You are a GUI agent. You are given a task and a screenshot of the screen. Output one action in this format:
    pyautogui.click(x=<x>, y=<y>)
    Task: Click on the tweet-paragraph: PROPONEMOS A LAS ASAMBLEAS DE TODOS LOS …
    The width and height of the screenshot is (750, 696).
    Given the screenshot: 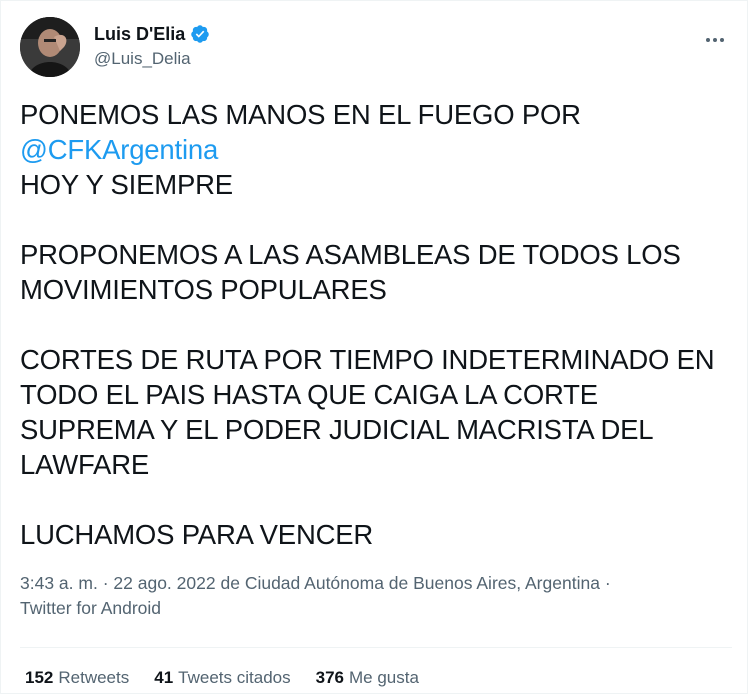 What is the action you would take?
    pyautogui.click(x=350, y=272)
    